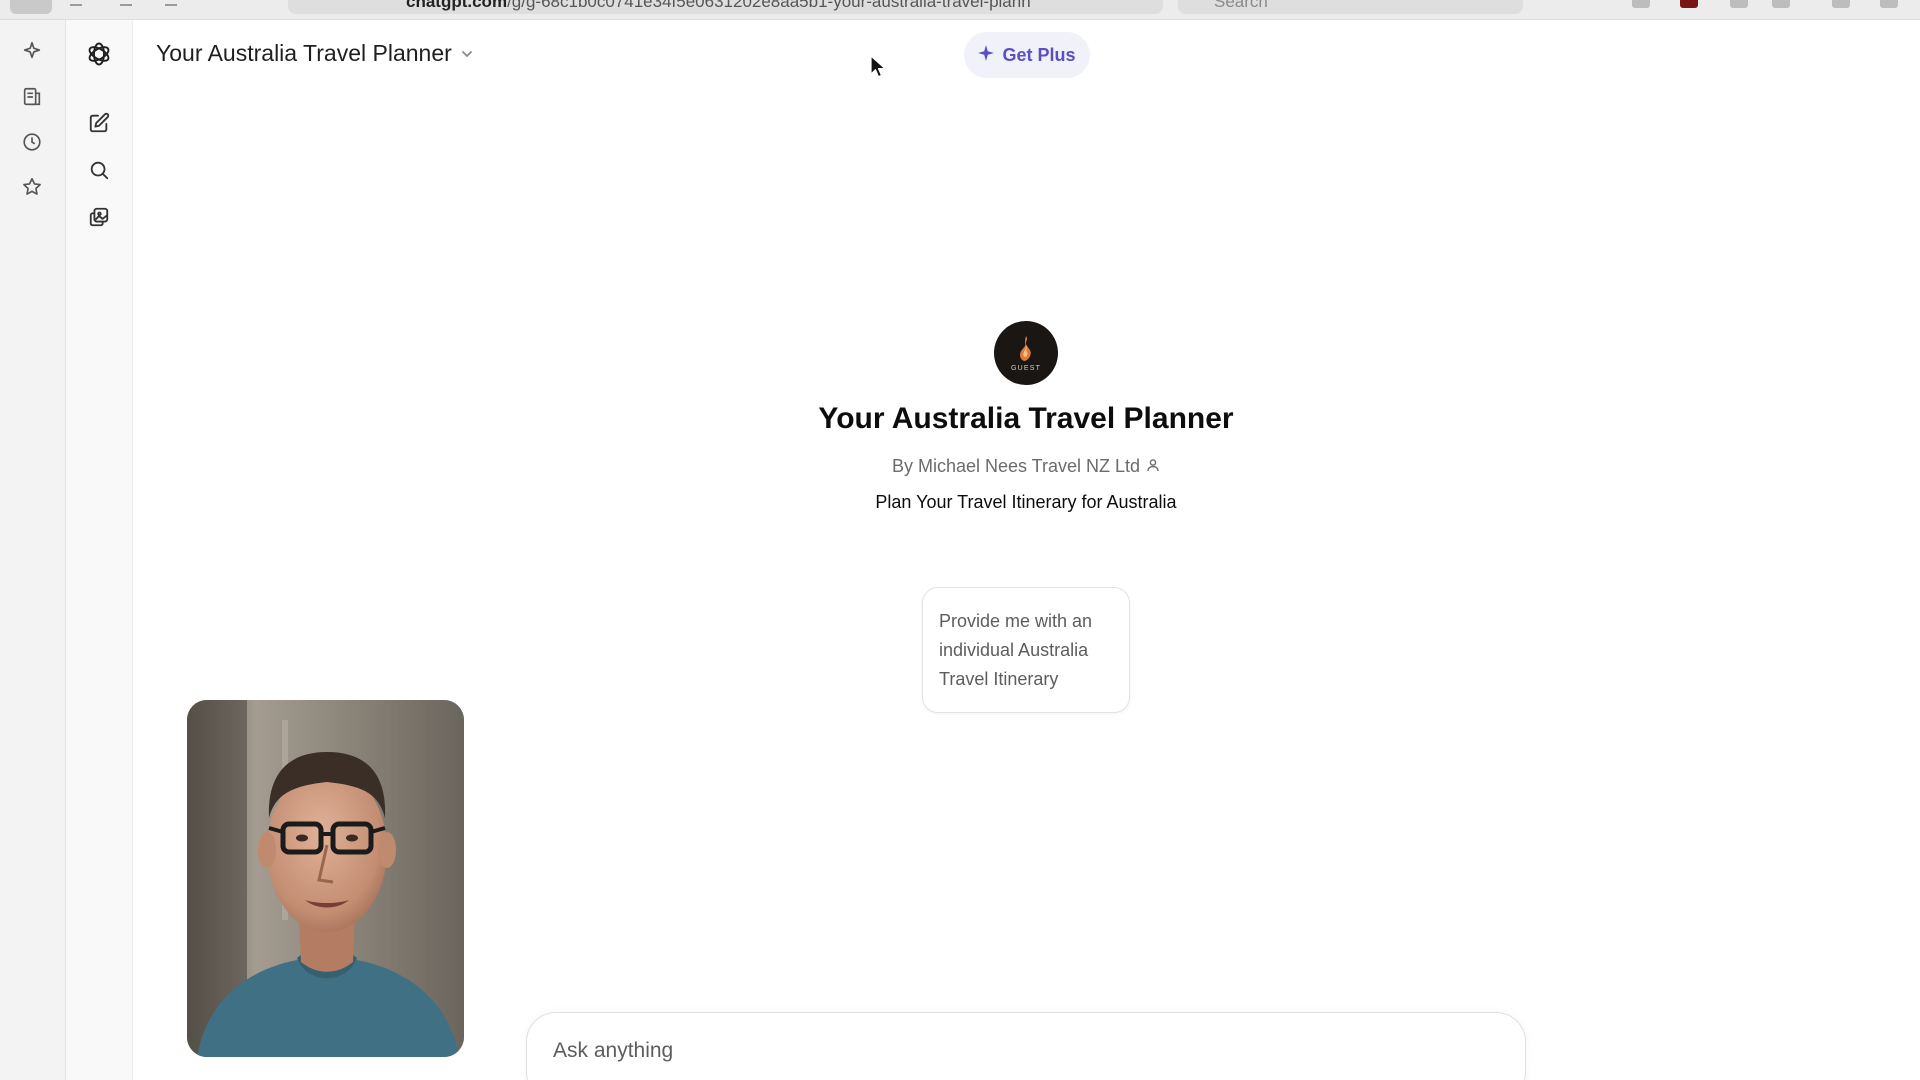 The height and width of the screenshot is (1080, 1920). Describe the element at coordinates (32, 142) in the screenshot. I see `history-icon` at that location.